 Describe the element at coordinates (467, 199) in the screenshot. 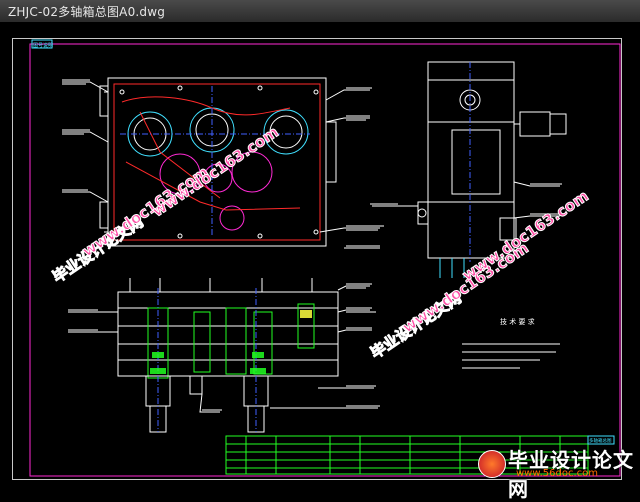

I see `side-view-labels` at that location.